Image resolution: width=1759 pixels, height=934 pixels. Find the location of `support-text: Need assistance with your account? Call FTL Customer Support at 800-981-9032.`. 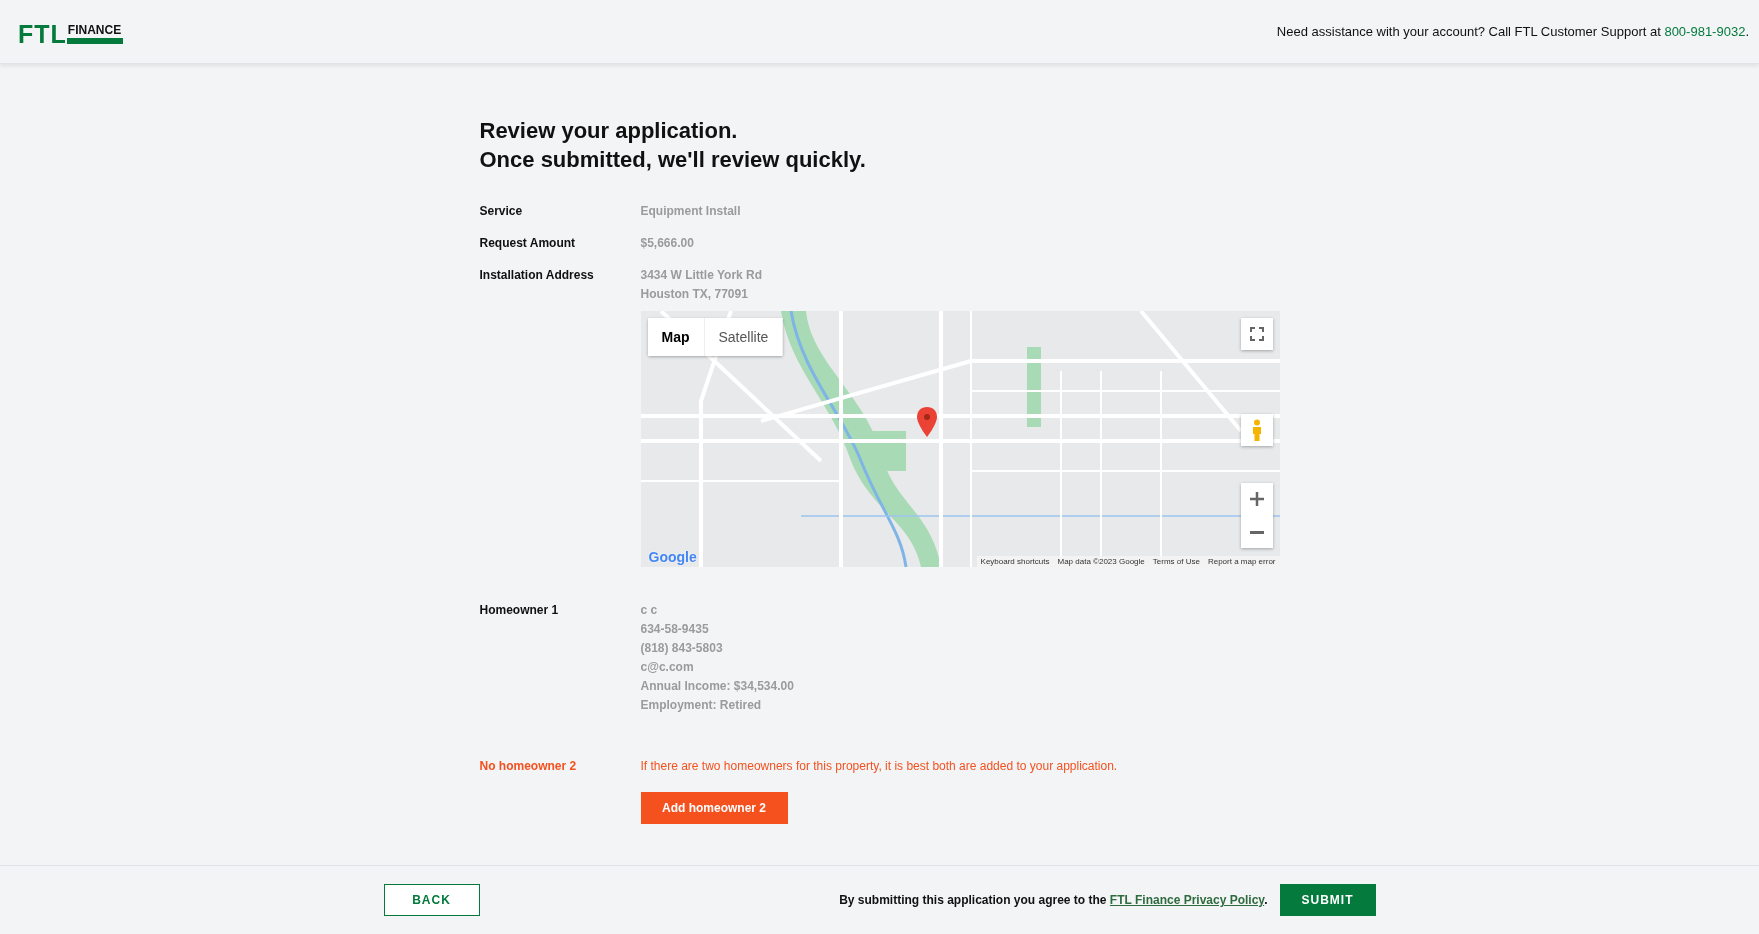

support-text: Need assistance with your account? Call FTL Customer Support at 800-981-9032. is located at coordinates (1512, 31).